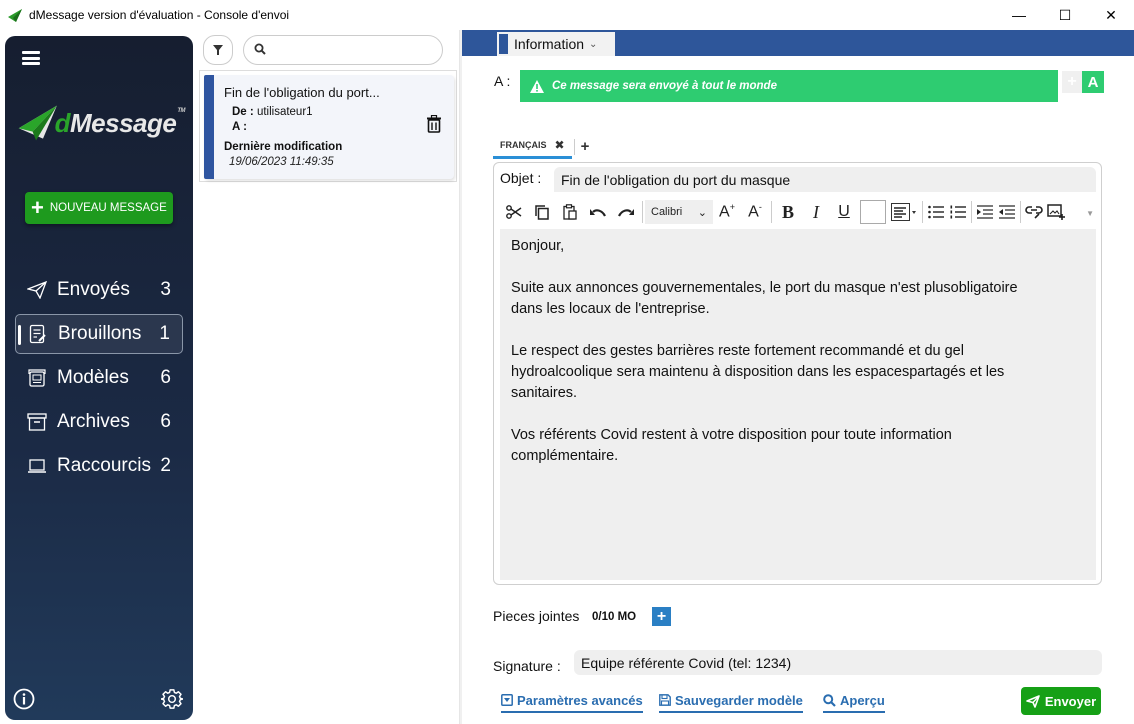 This screenshot has height=724, width=1134. I want to click on send-button: Envoyer, so click(1061, 701).